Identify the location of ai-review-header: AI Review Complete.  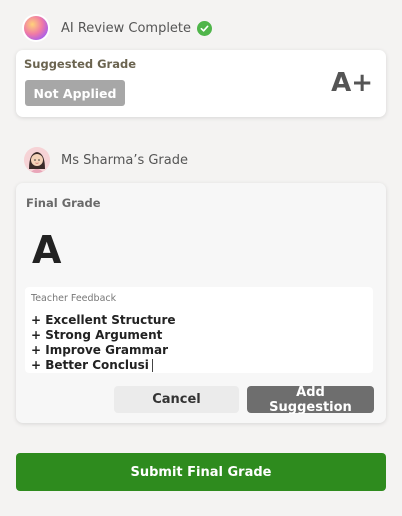
(118, 28).